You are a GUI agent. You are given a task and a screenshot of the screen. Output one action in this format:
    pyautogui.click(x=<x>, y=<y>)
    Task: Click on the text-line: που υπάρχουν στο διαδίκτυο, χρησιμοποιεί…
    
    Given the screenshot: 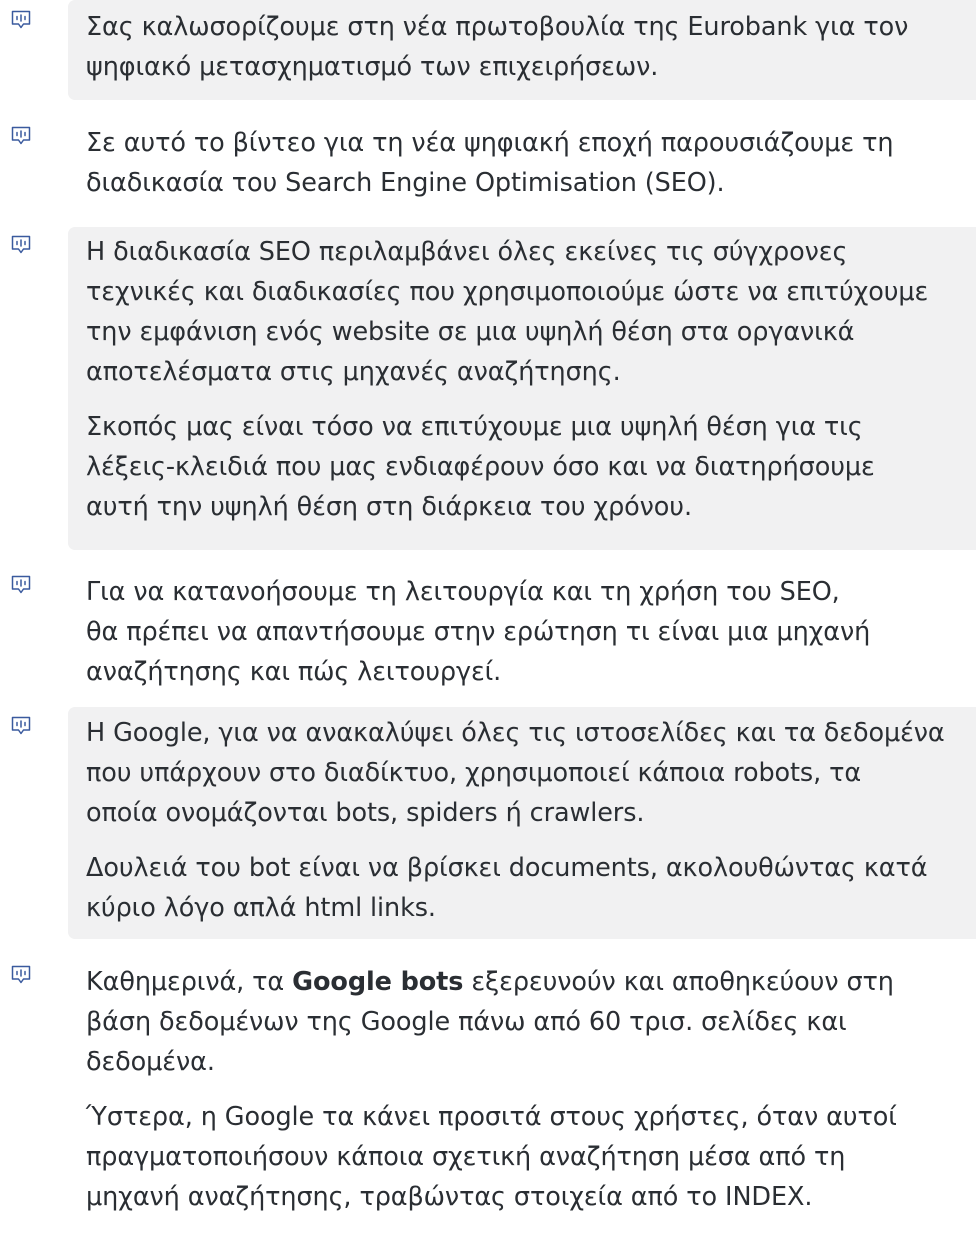 What is the action you would take?
    pyautogui.click(x=474, y=773)
    